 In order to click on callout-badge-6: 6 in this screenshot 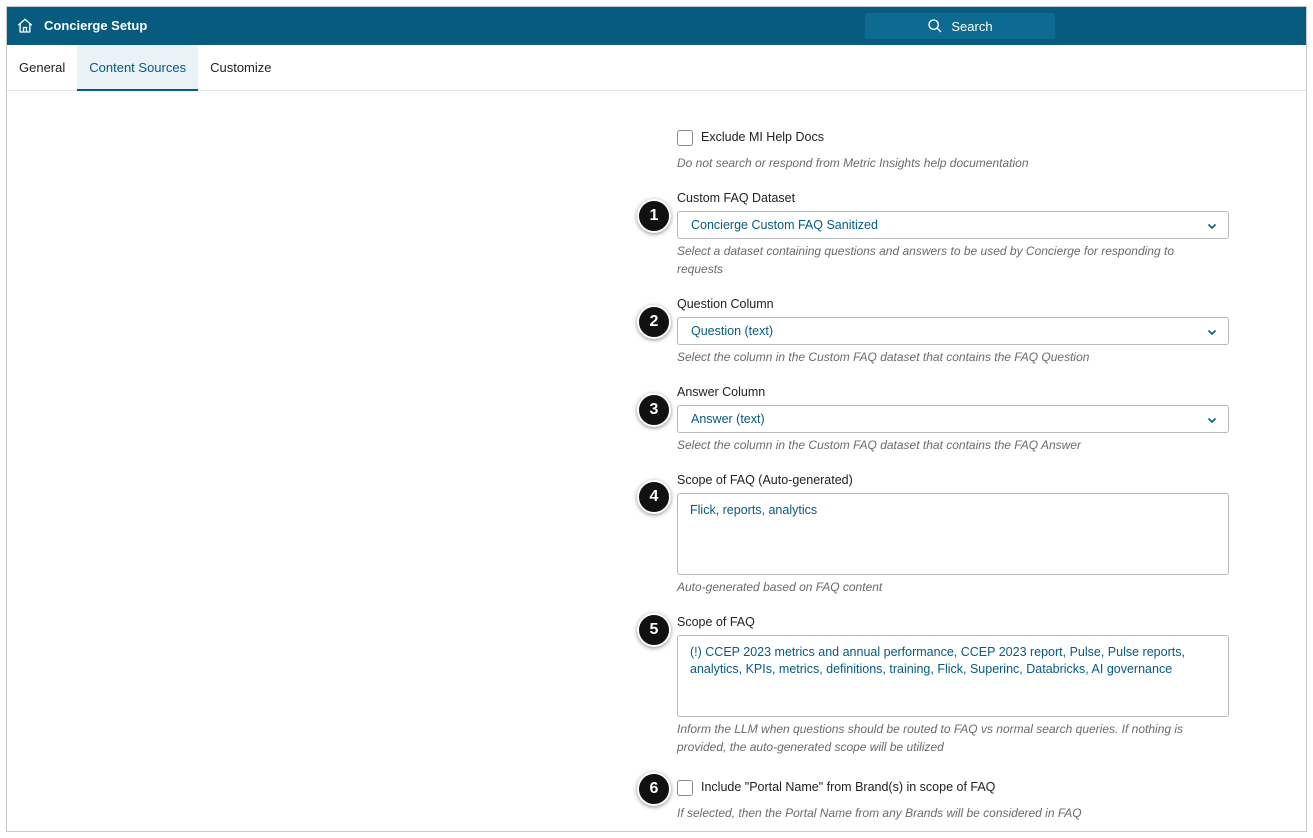, I will do `click(654, 789)`.